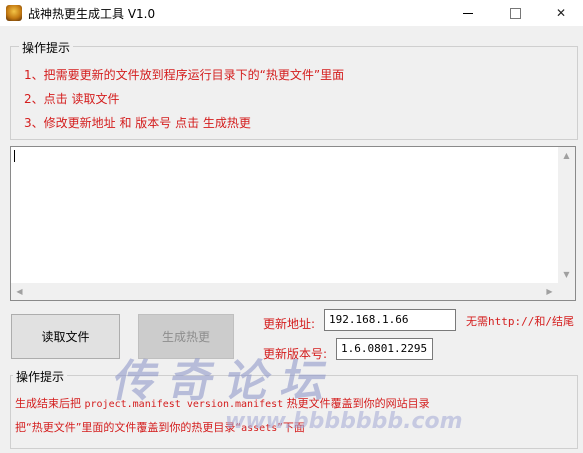 The height and width of the screenshot is (453, 583). I want to click on scroll-left-icon: ◀, so click(19, 291).